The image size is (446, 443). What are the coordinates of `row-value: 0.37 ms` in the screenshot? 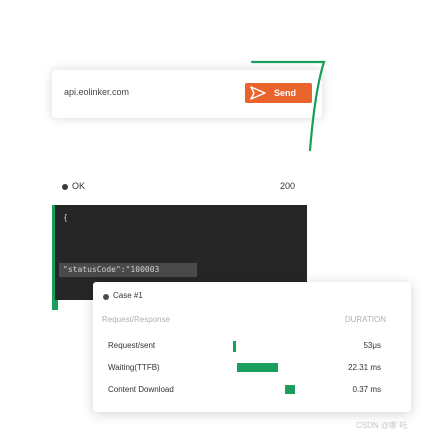 It's located at (366, 389).